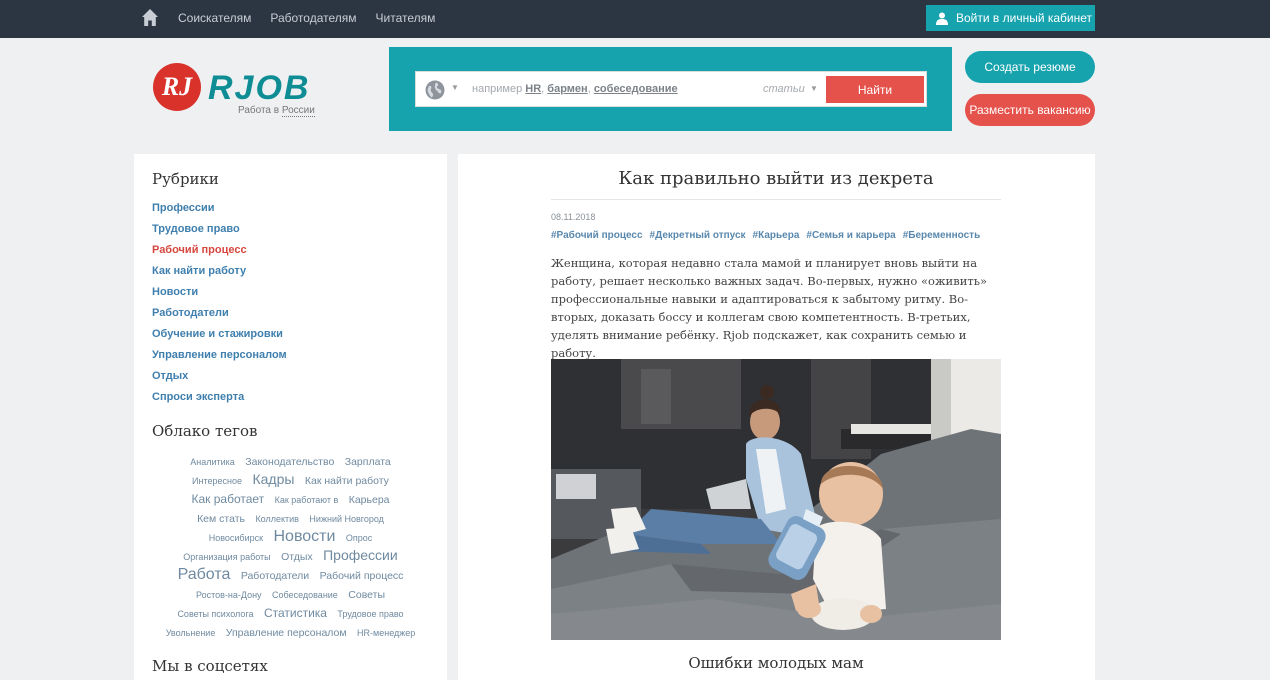 The height and width of the screenshot is (680, 1270). What do you see at coordinates (236, 538) in the screenshot?
I see `tag-cloud-link: Новосибирск` at bounding box center [236, 538].